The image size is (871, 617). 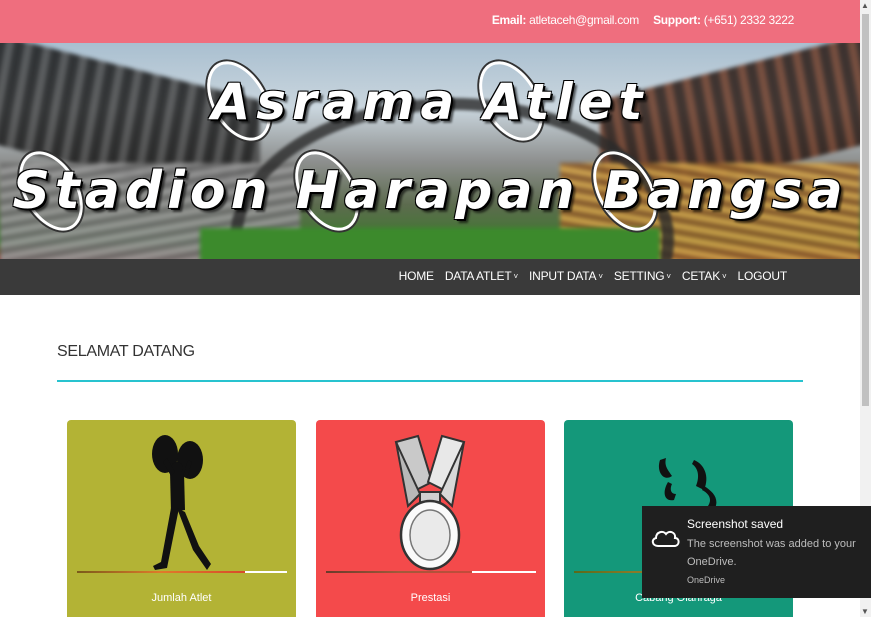 What do you see at coordinates (865, 611) in the screenshot?
I see `scroll-down-arrow-icon: ▼` at bounding box center [865, 611].